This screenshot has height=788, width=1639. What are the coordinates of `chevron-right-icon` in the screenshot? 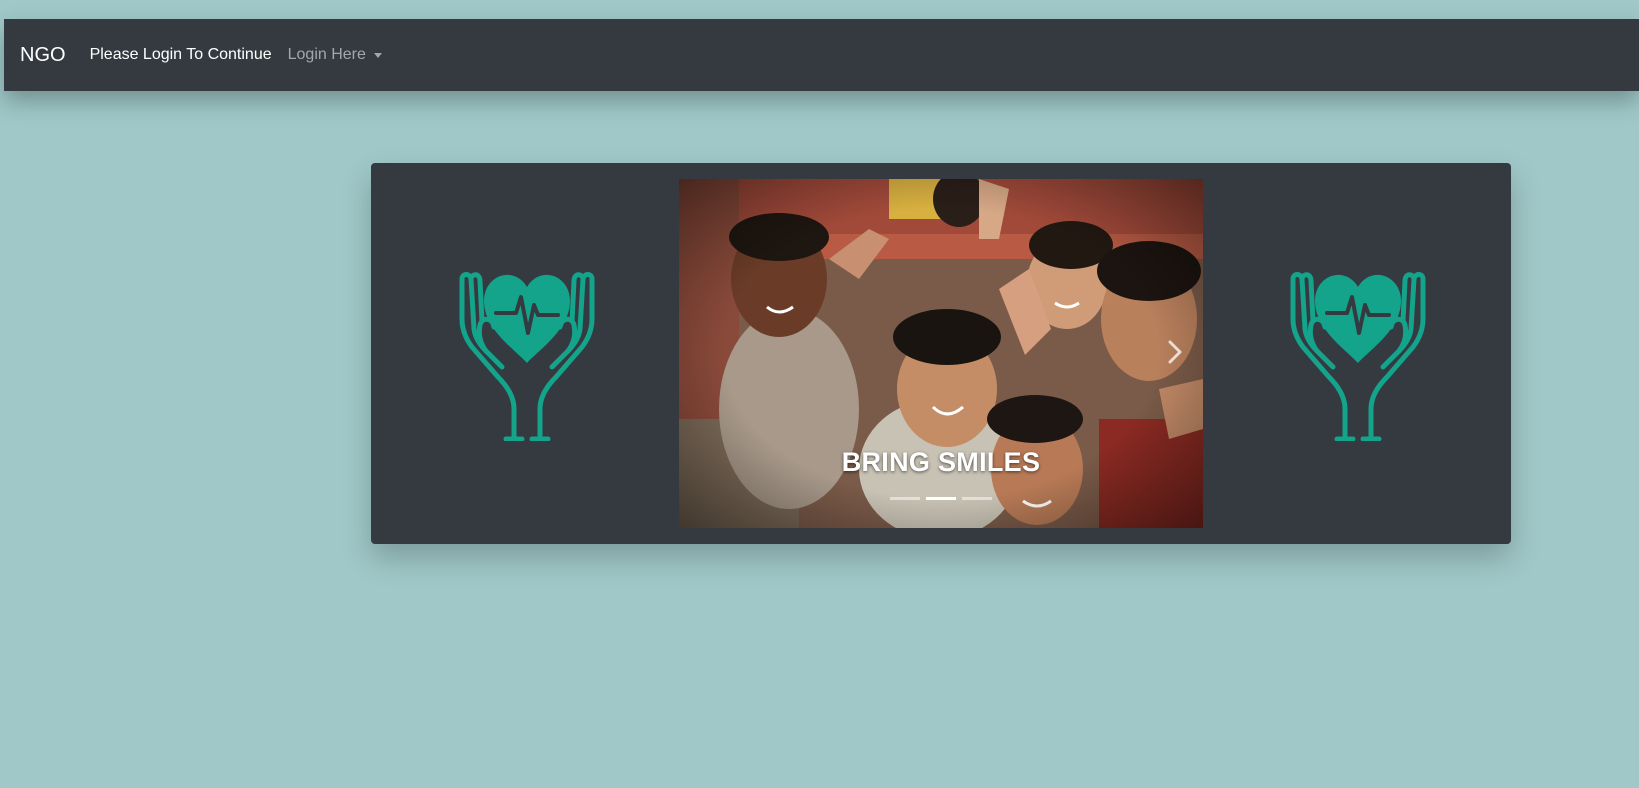 It's located at (1175, 352).